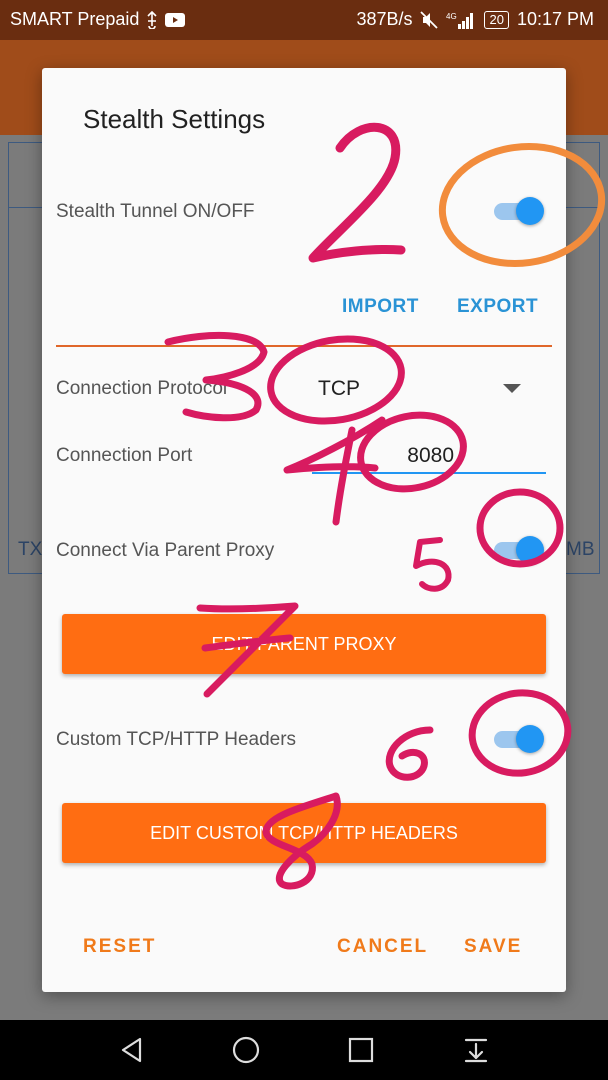 This screenshot has width=608, height=1080. Describe the element at coordinates (555, 19) in the screenshot. I see `clock: 10:17 PM` at that location.